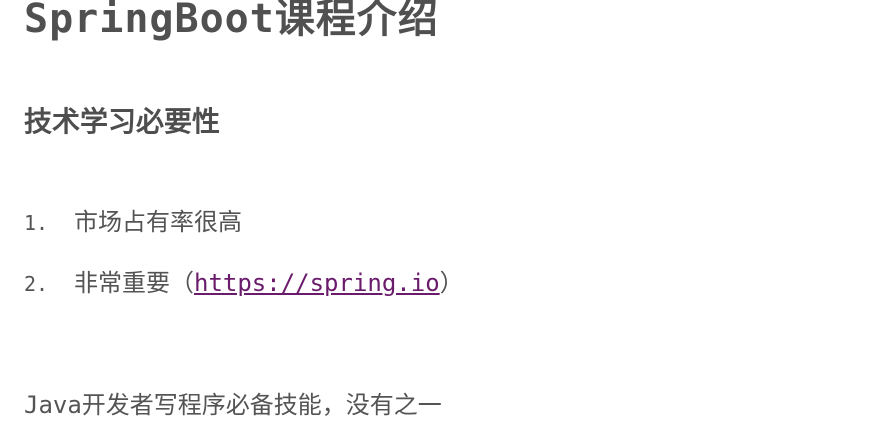 The image size is (876, 430). Describe the element at coordinates (158, 222) in the screenshot. I see `list-text: 市场占有率很高` at that location.